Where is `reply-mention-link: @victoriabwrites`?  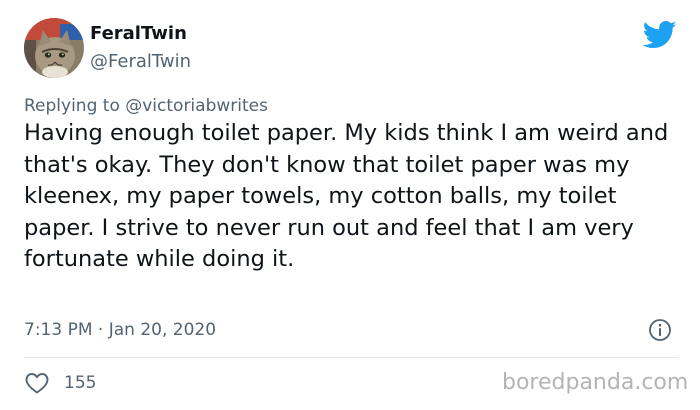
reply-mention-link: @victoriabwrites is located at coordinates (196, 106).